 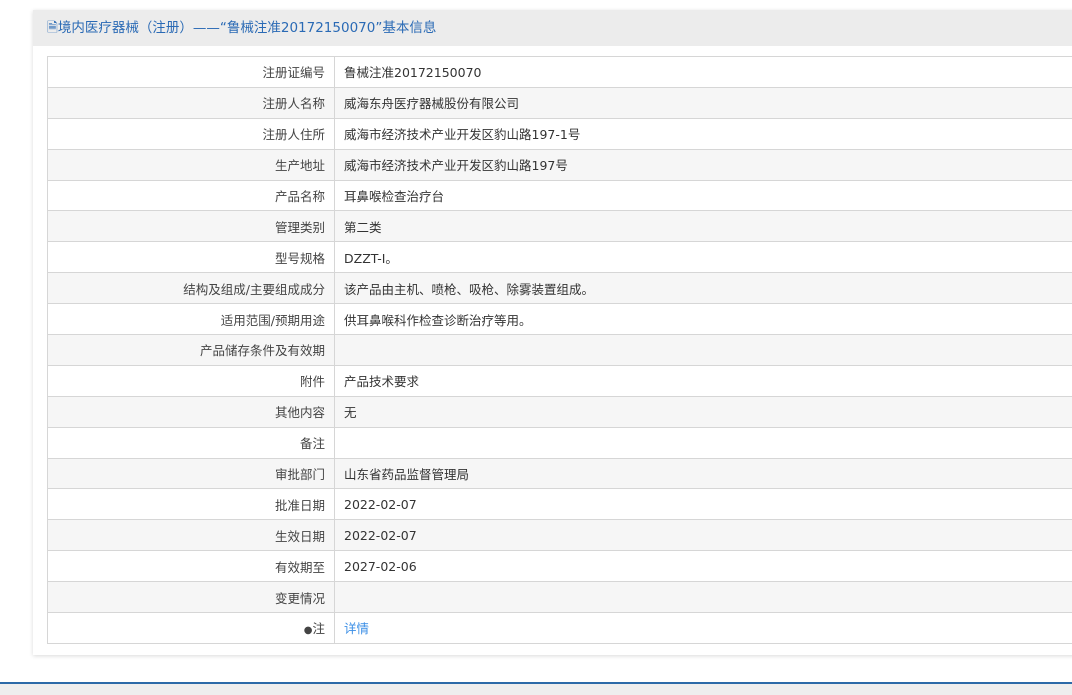 I want to click on table-row: 产品储存条件及有效期, so click(x=560, y=350).